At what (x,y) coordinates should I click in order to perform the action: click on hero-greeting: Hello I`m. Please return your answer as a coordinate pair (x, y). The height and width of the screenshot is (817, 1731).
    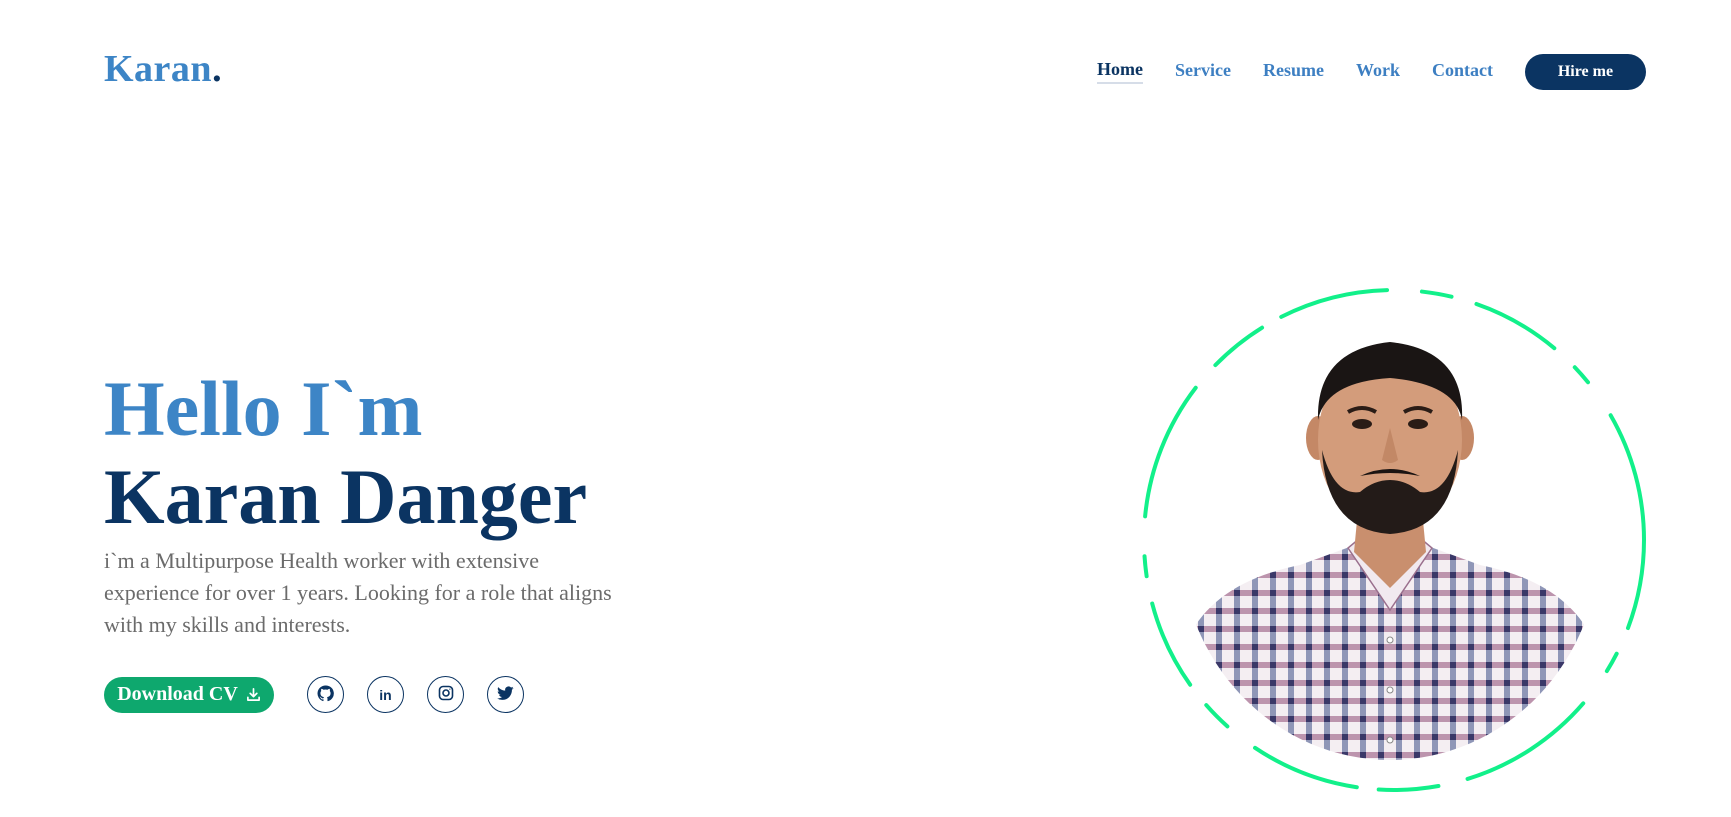
    Looking at the image, I should click on (263, 408).